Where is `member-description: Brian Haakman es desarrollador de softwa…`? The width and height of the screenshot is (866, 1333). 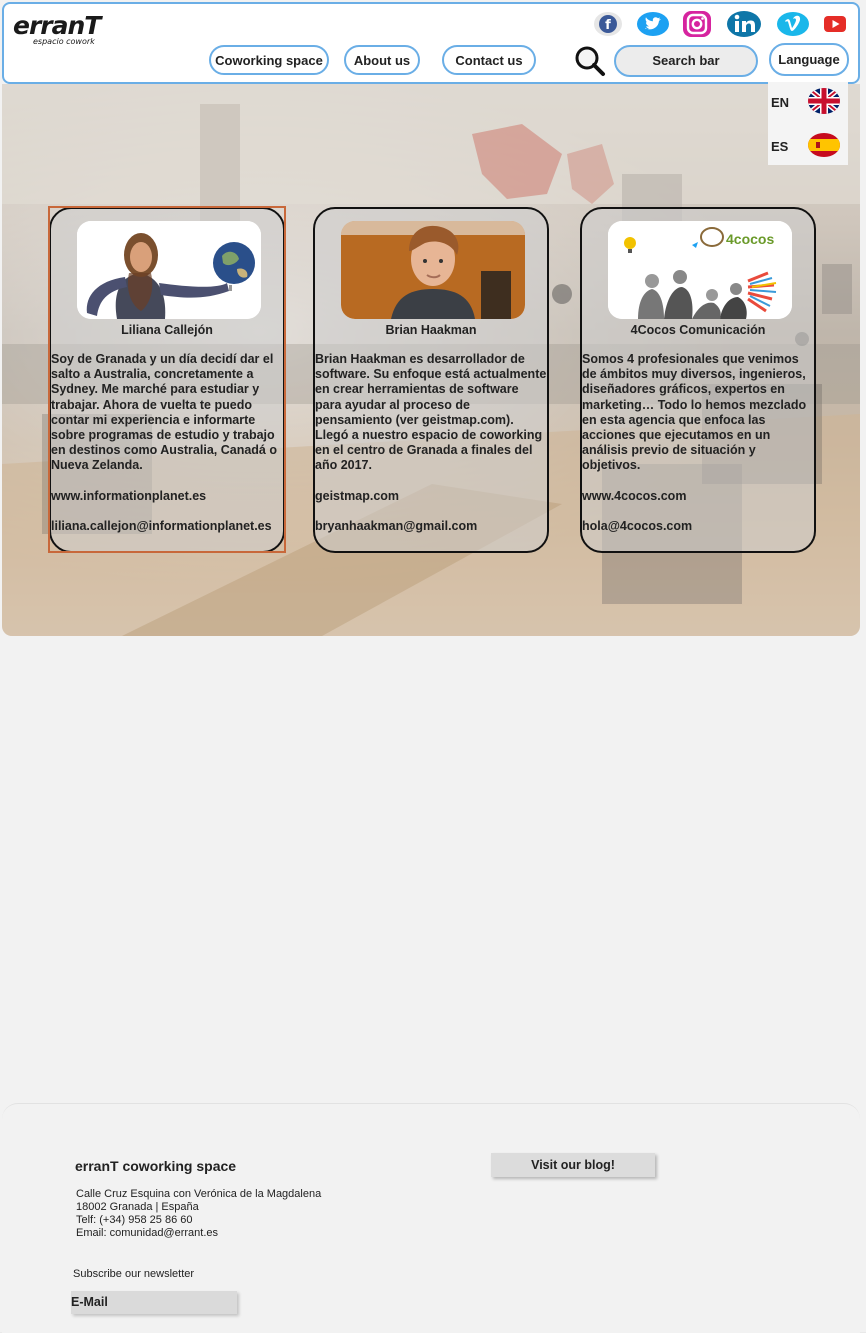 member-description: Brian Haakman es desarrollador de softwa… is located at coordinates (431, 412).